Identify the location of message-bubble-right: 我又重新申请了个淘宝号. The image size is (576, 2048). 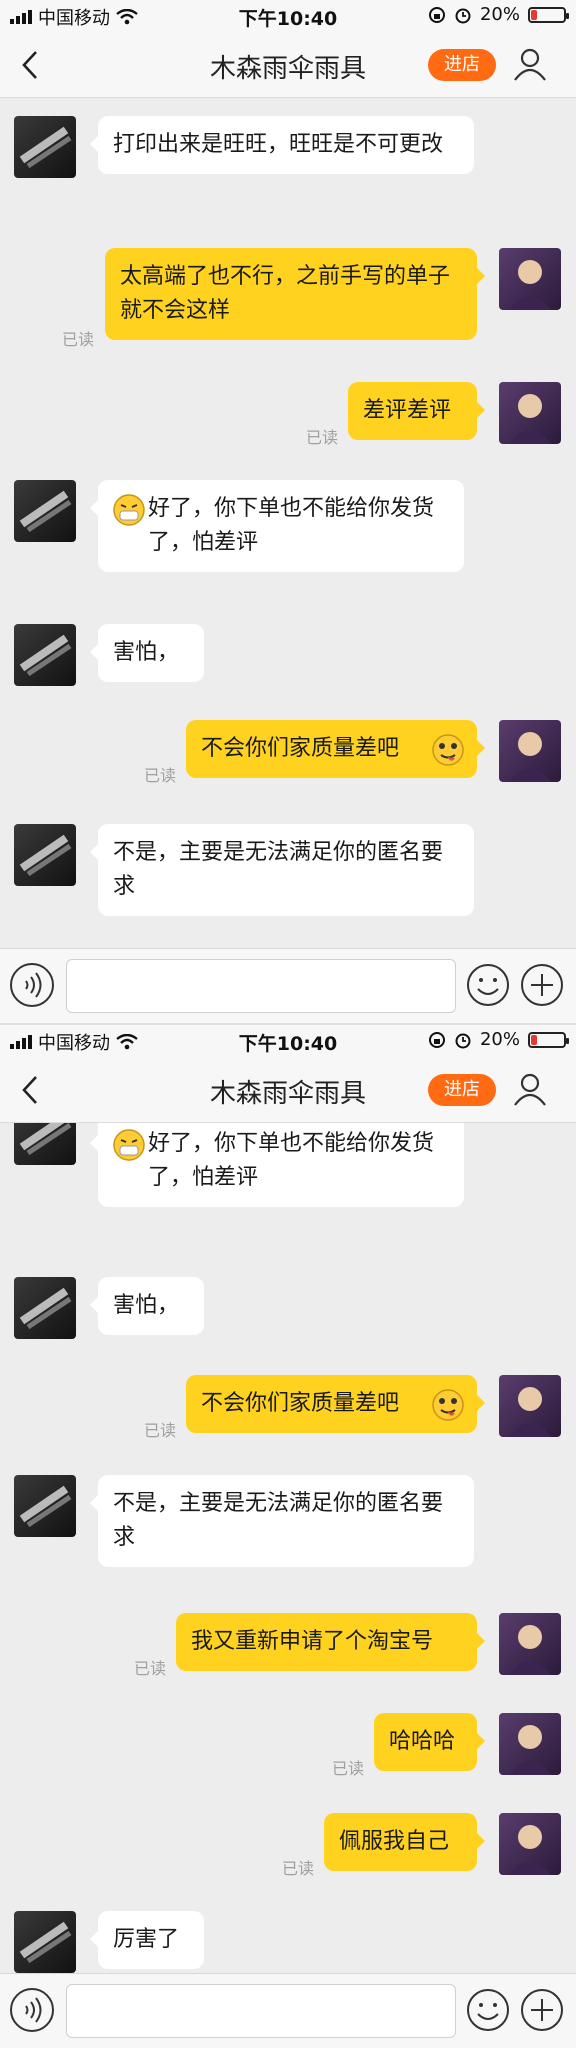
(330, 1642).